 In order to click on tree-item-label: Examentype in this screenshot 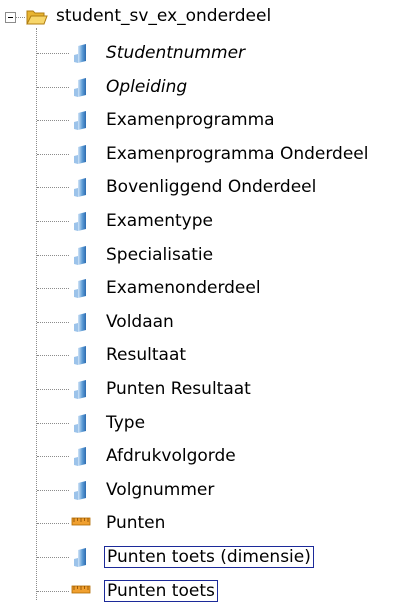, I will do `click(159, 221)`.